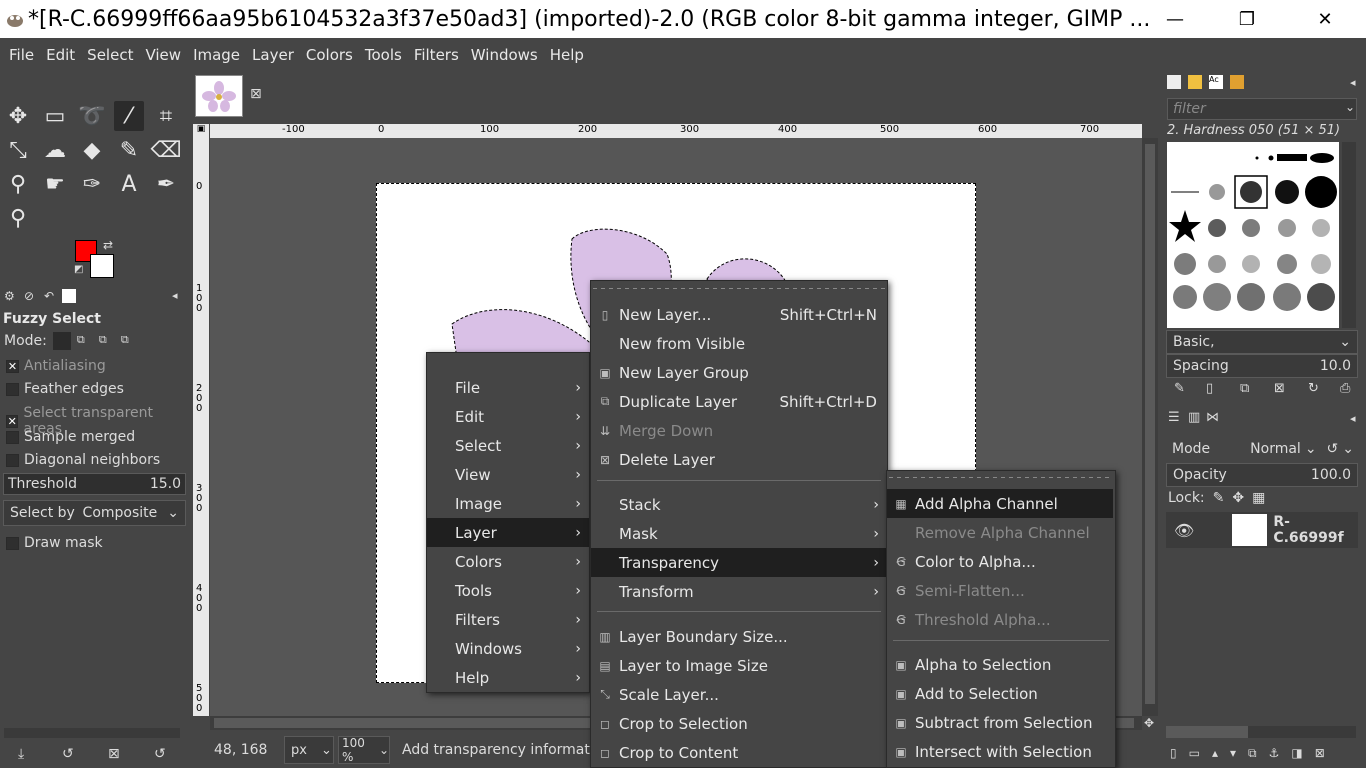 Image resolution: width=1366 pixels, height=768 pixels. Describe the element at coordinates (12, 460) in the screenshot. I see `diagonal-checkbox` at that location.